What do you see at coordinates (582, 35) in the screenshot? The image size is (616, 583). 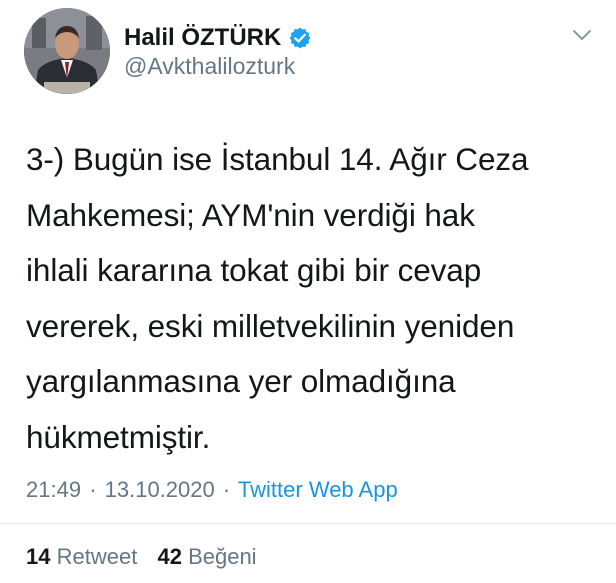 I see `chevron-down-icon` at bounding box center [582, 35].